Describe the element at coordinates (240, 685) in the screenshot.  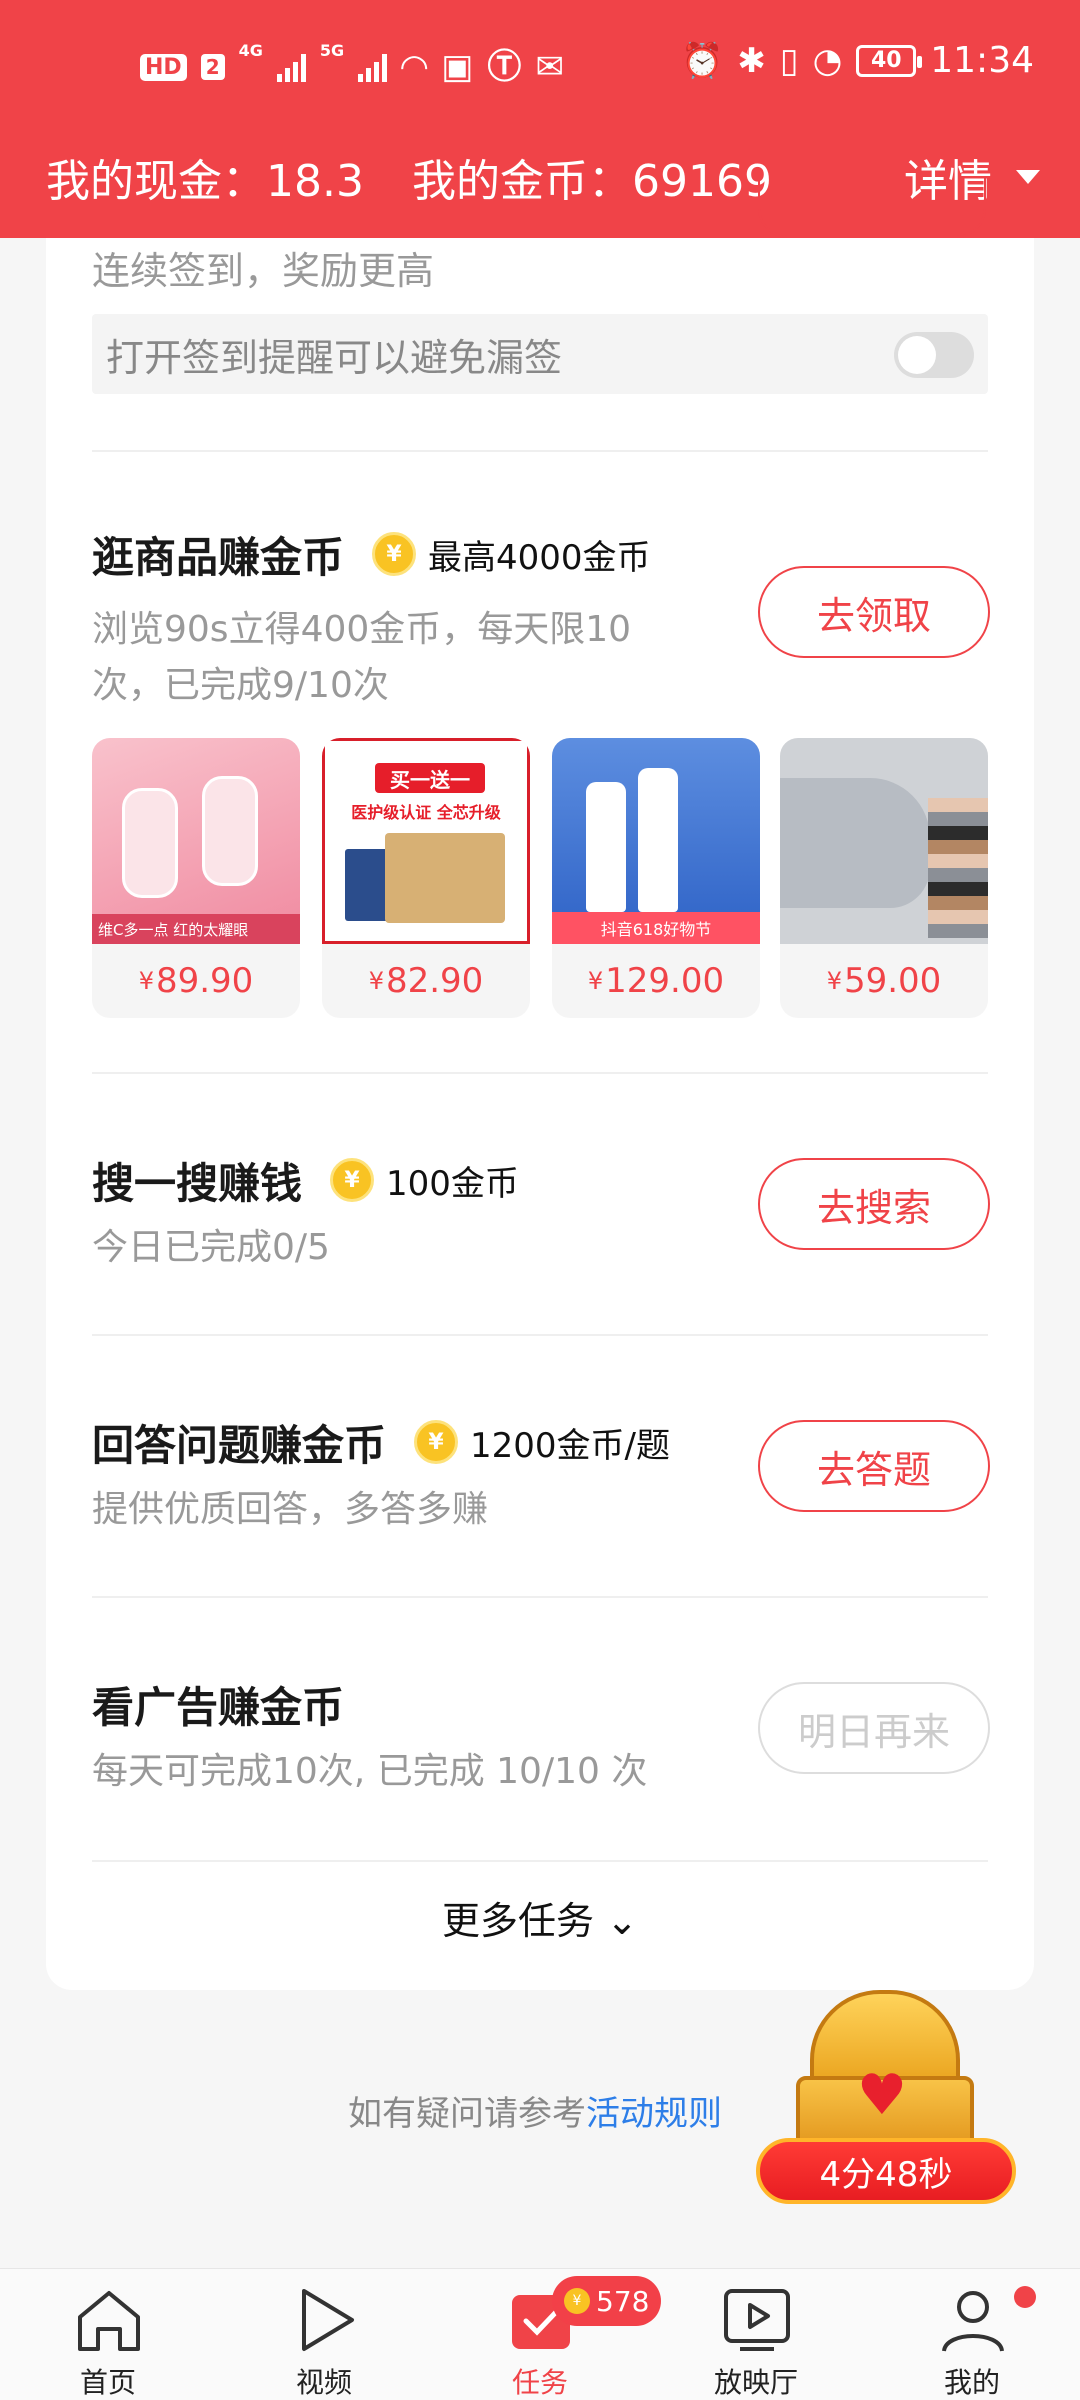
I see `task-browse-desc-line2: 次，已完成9/10次` at that location.